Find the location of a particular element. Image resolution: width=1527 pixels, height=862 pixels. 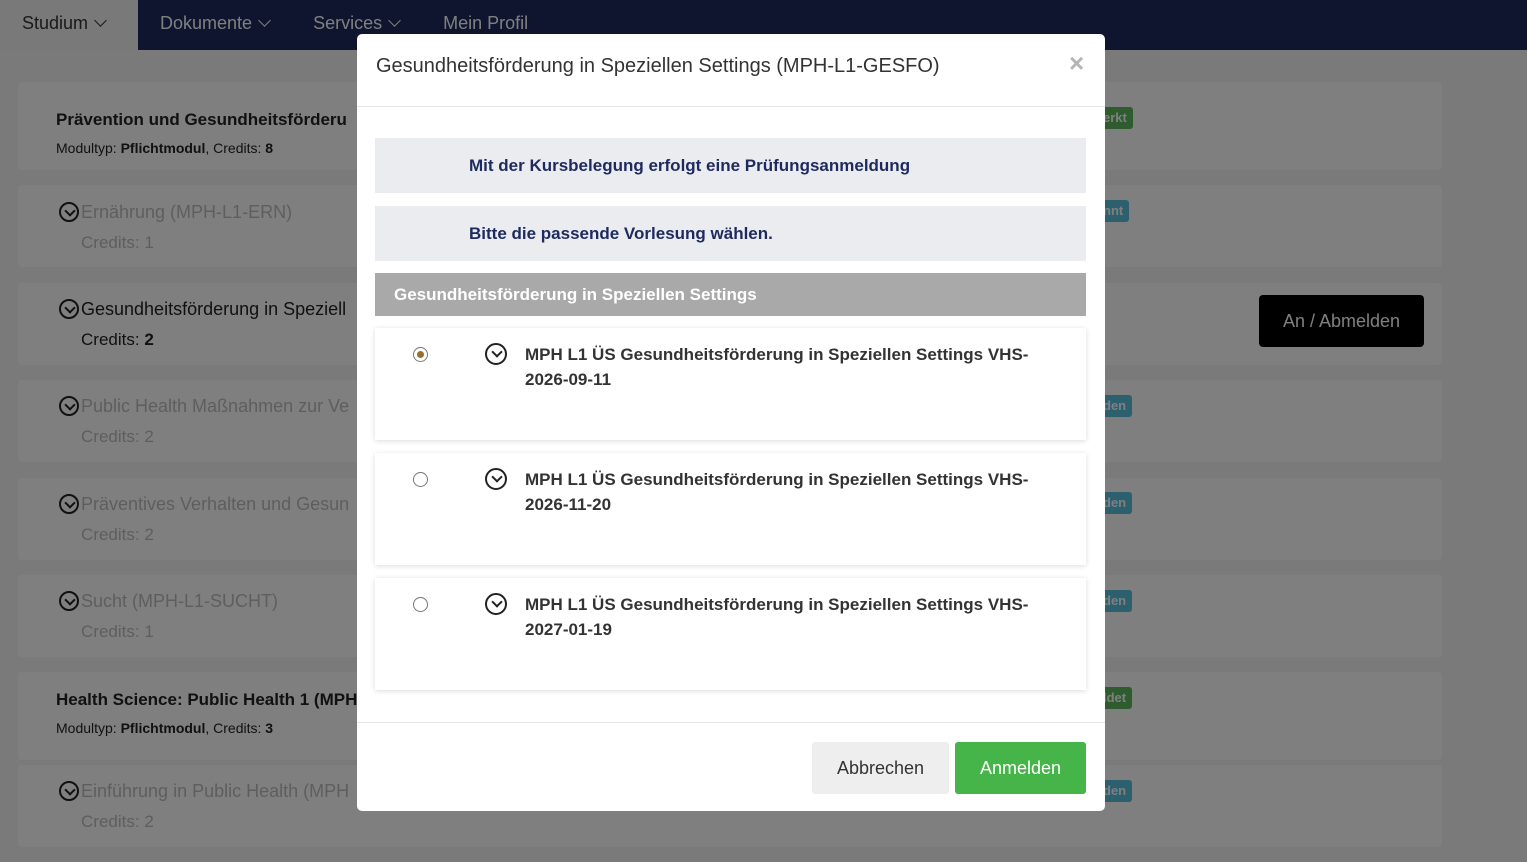

register-button: Anmelden is located at coordinates (1020, 768).